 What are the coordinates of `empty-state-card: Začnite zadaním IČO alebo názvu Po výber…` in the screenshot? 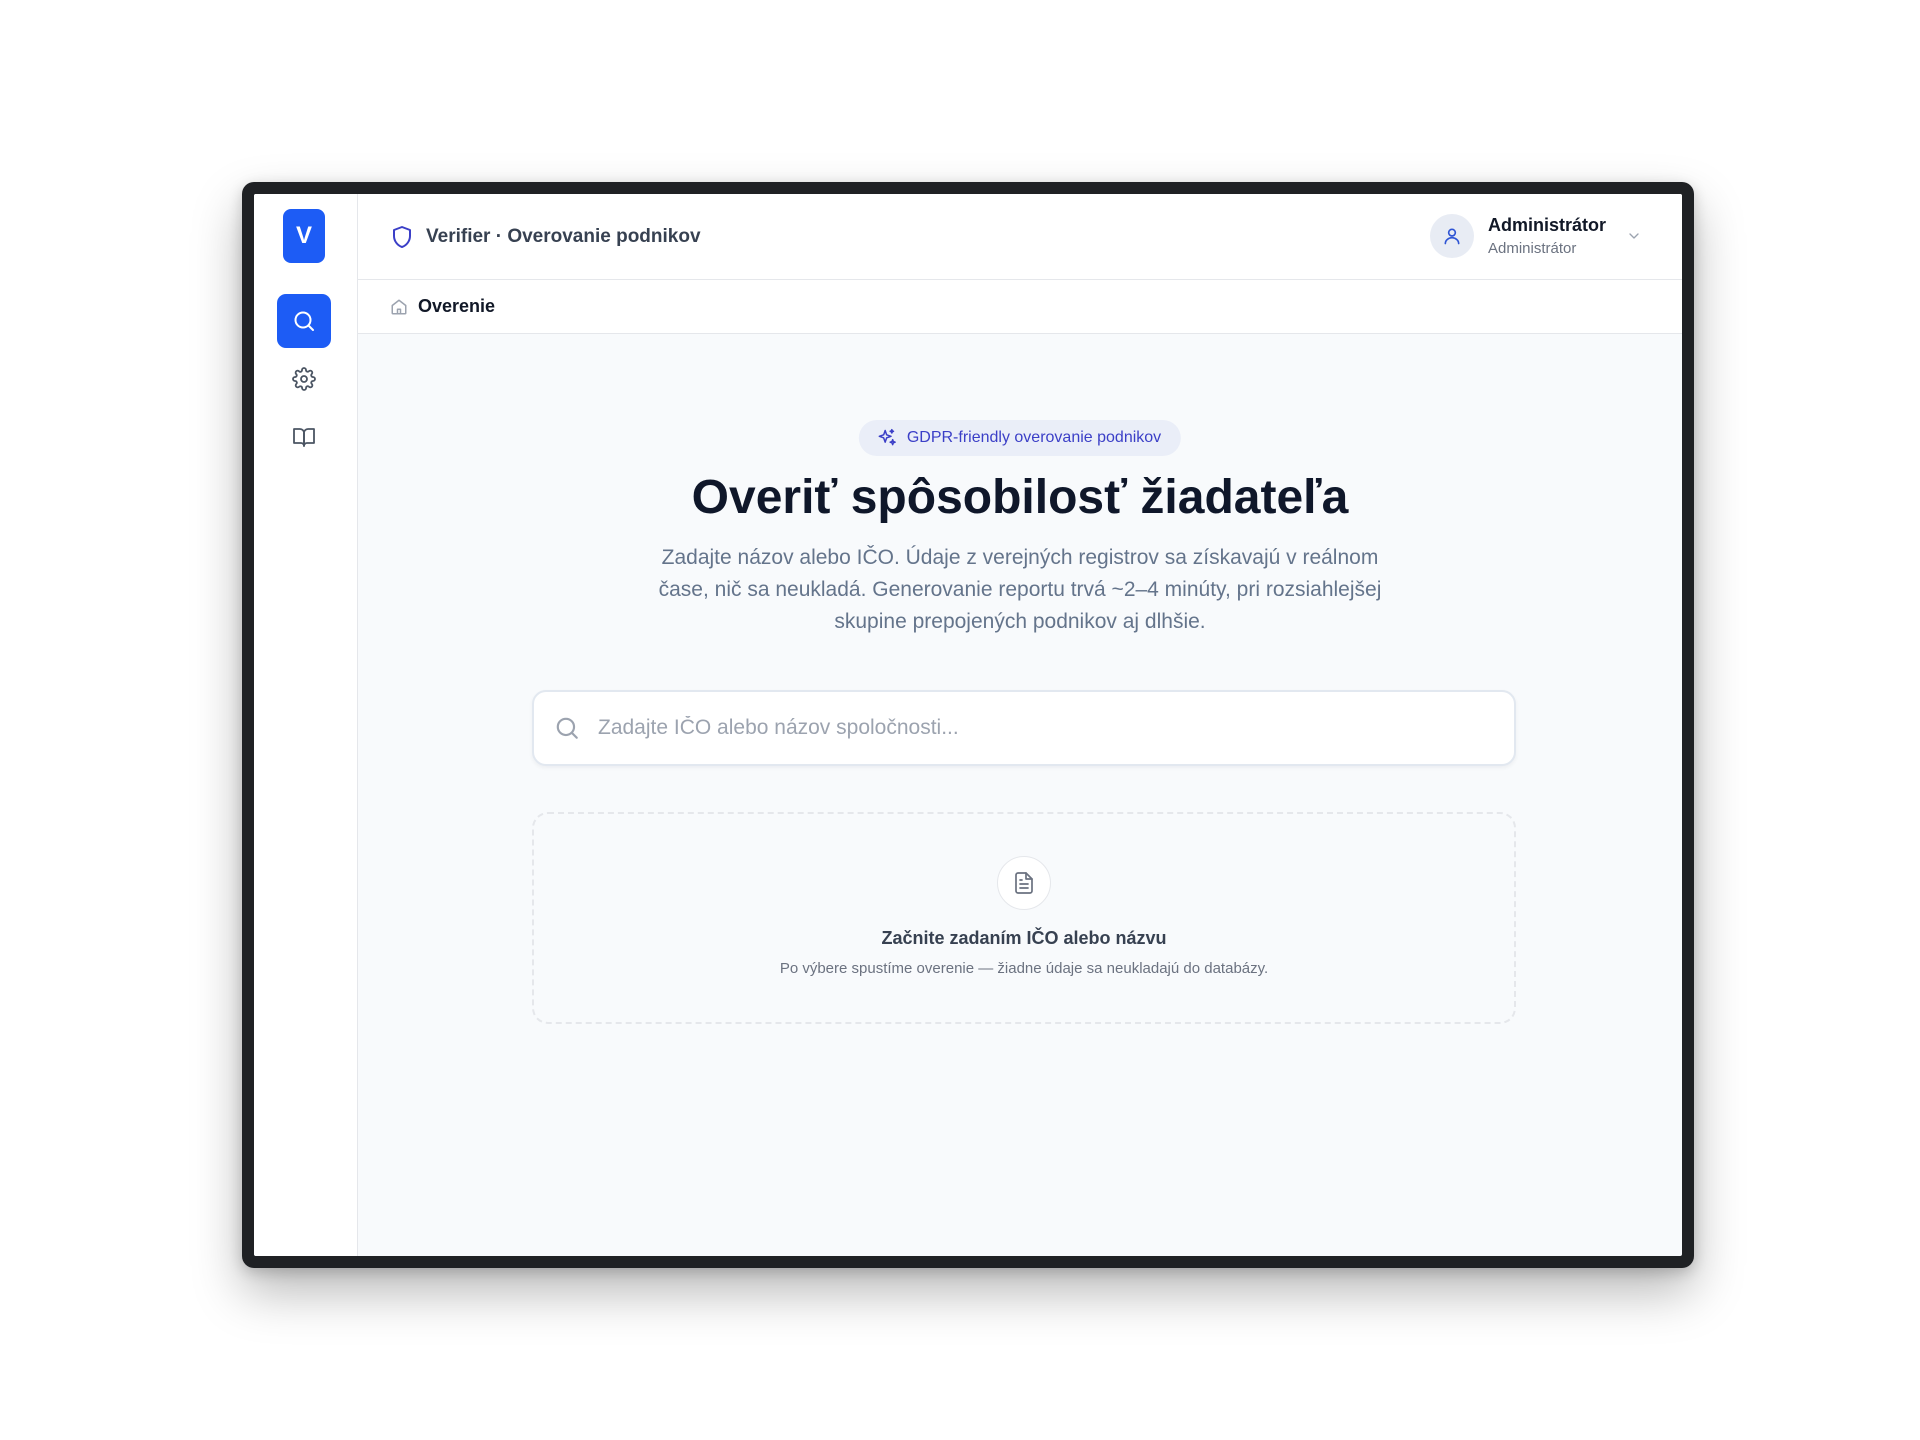 It's located at (1024, 918).